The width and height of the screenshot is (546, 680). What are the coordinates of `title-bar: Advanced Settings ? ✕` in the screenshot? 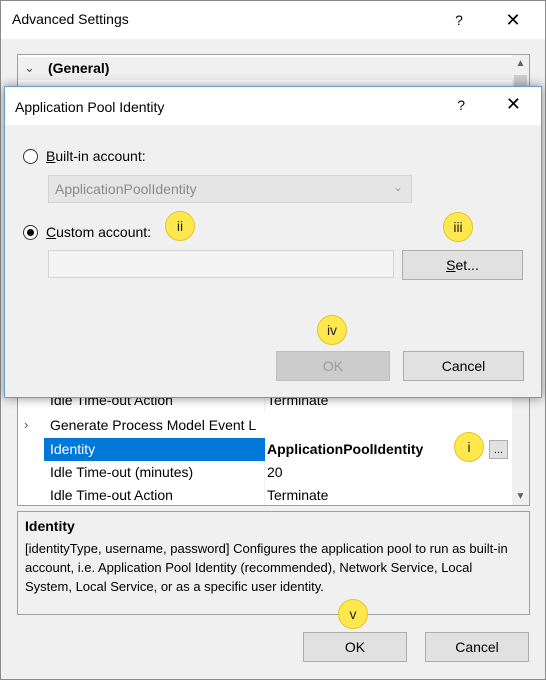 It's located at (273, 20).